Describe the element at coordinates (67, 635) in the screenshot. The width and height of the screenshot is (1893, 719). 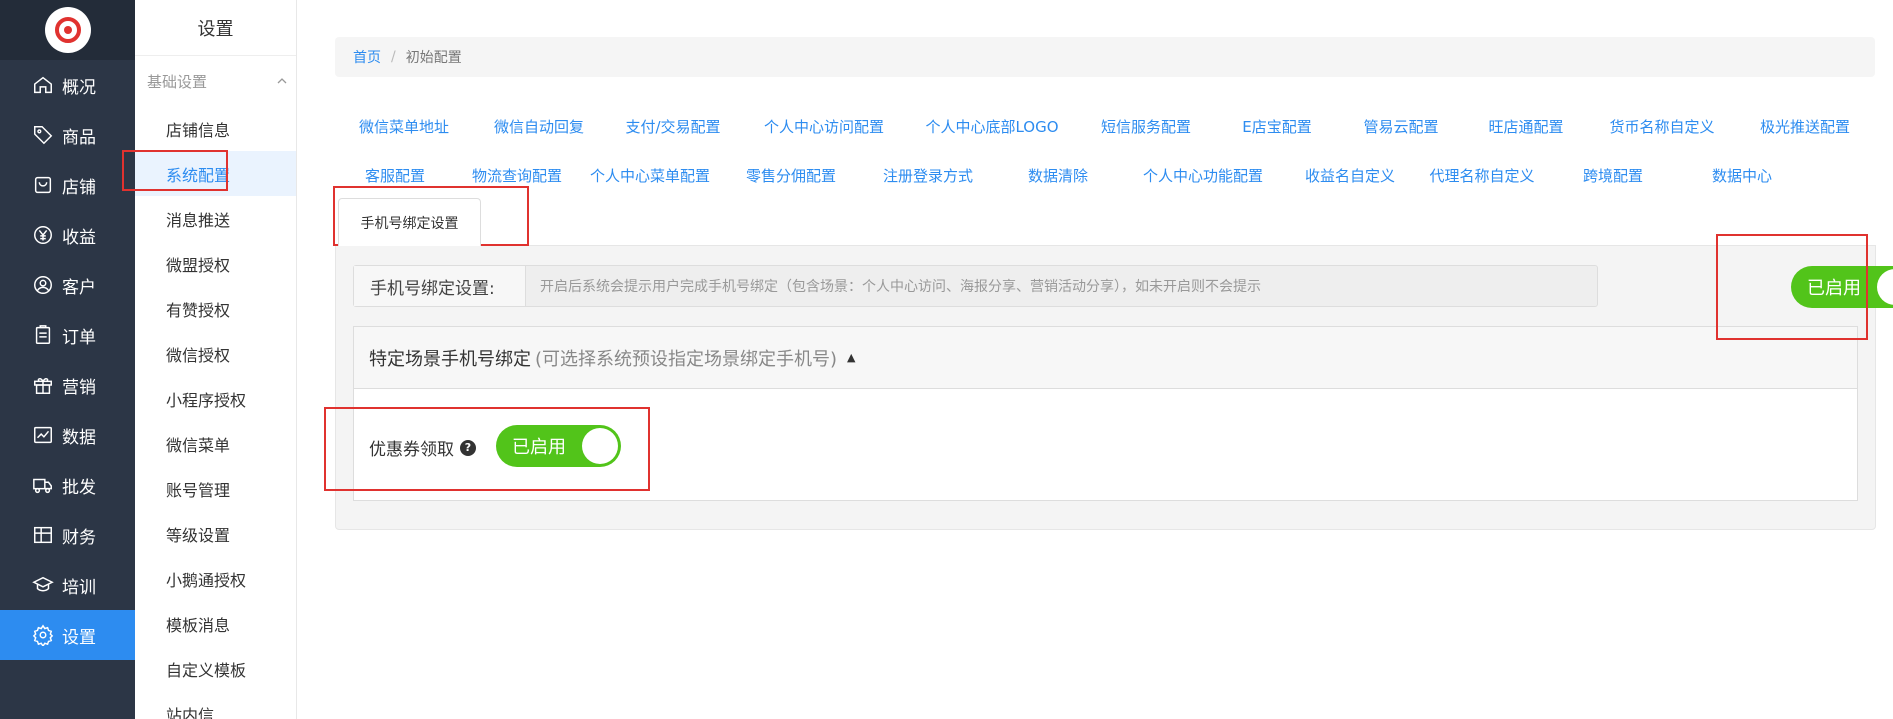
I see `nav-item-settings: 设置` at that location.